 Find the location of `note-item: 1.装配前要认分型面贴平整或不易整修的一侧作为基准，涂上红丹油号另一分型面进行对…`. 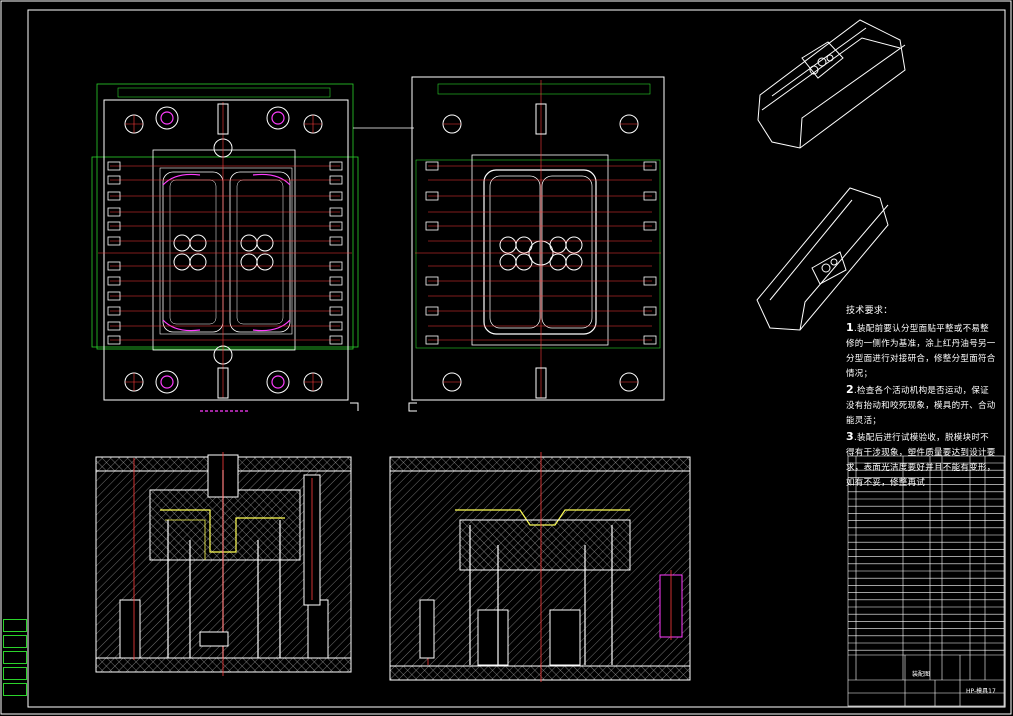

note-item: 1.装配前要认分型面贴平整或不易整修的一侧作为基准，涂上红丹油号另一分型面进行对… is located at coordinates (921, 350).